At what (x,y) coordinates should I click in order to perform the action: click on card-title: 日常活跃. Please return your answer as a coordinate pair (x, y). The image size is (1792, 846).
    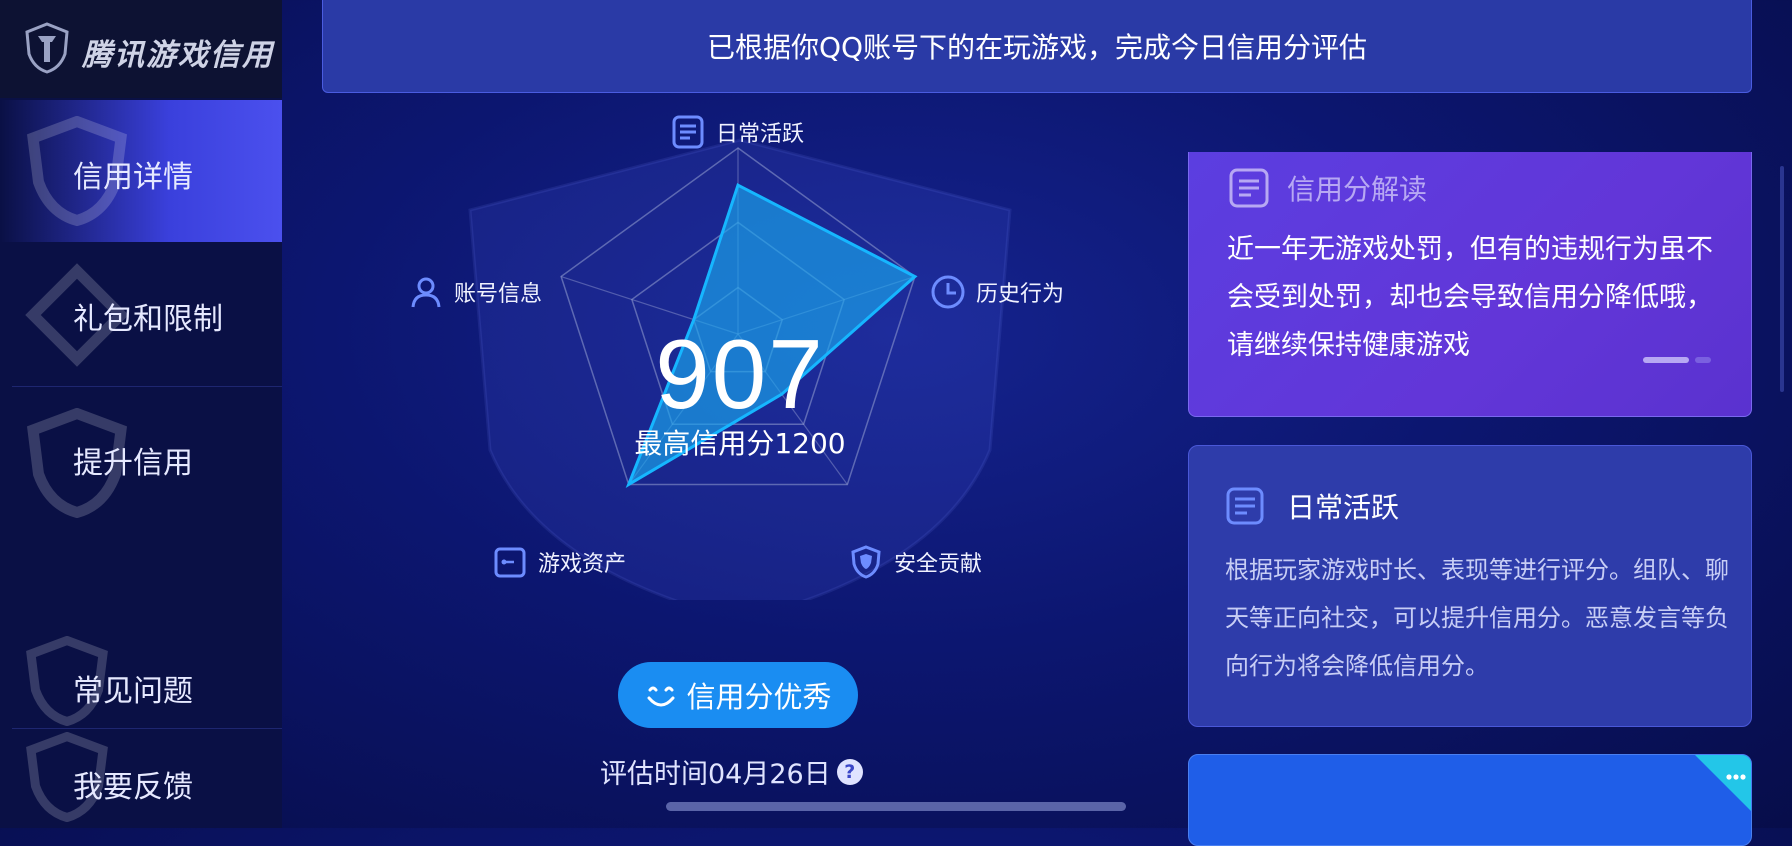
    Looking at the image, I should click on (1343, 507).